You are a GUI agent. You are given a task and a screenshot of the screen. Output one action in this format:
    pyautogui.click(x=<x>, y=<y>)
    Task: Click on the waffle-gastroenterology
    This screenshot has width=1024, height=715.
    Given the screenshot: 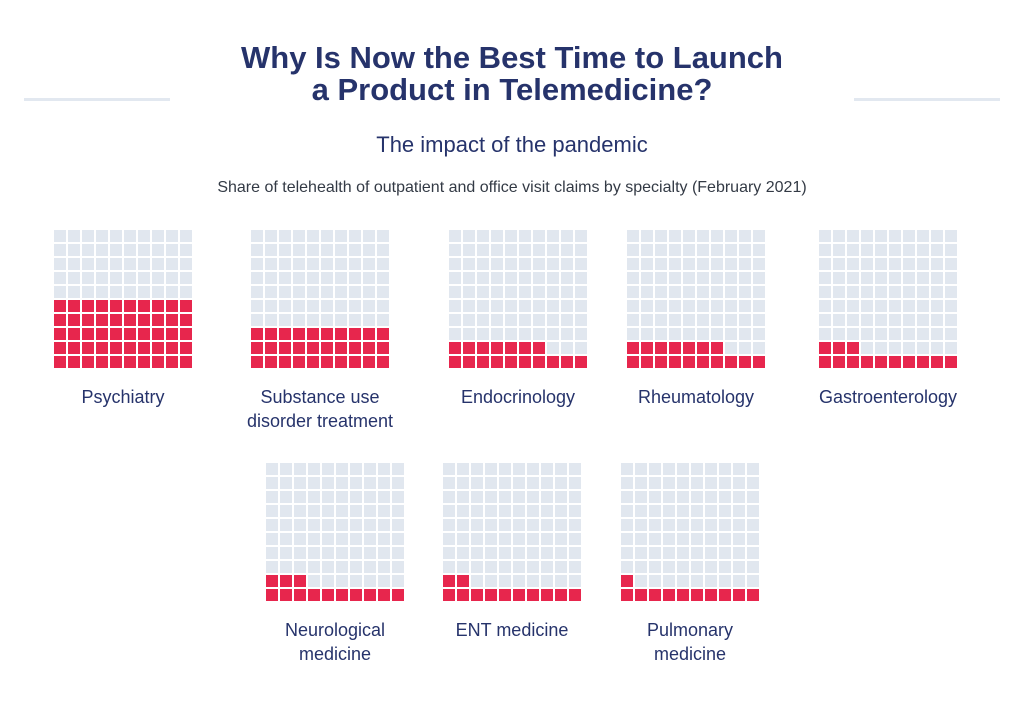 What is the action you would take?
    pyautogui.click(x=888, y=299)
    